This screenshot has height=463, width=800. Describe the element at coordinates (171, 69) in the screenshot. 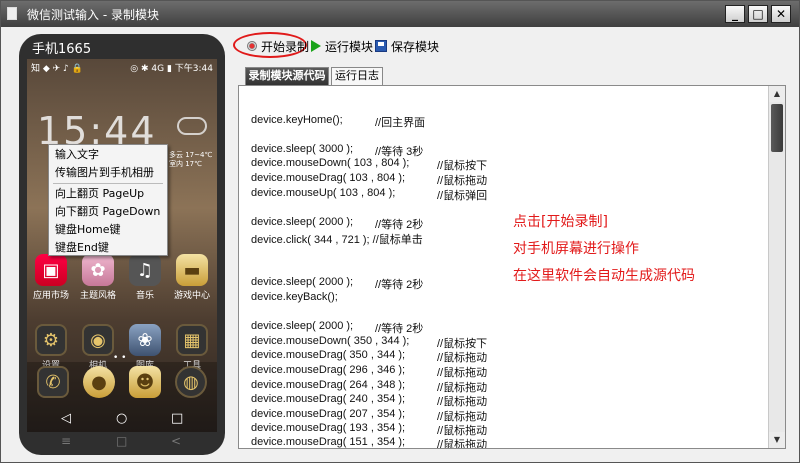

I see `status-right: ◎ ✱ 4G ▮ 下午3:44` at that location.